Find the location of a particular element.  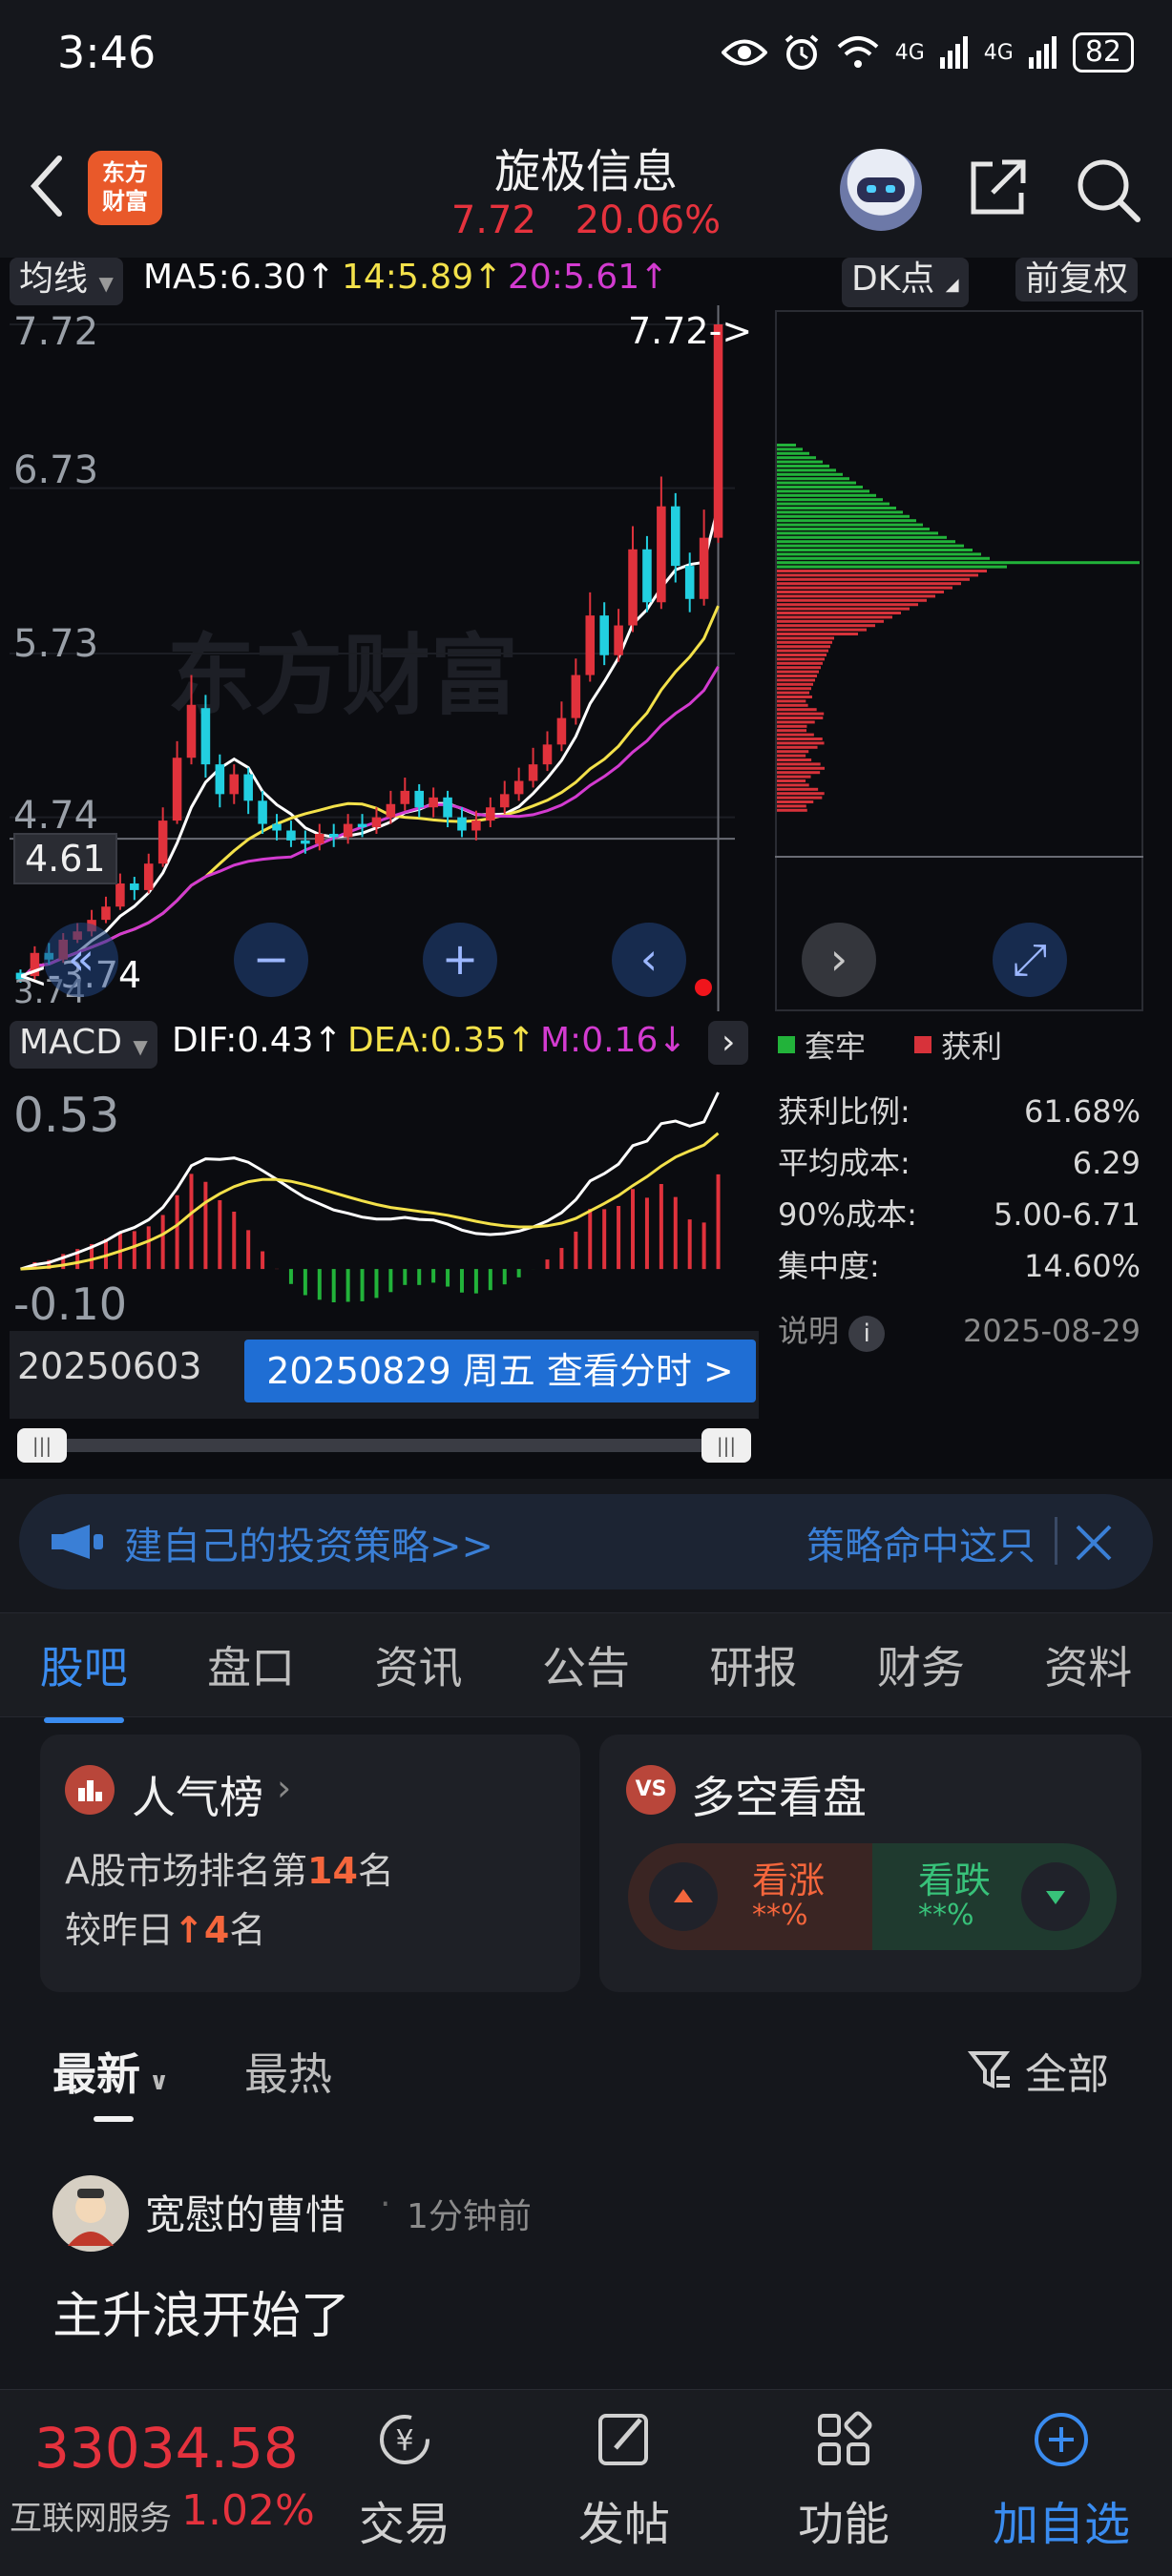

scroll-left-fast-button: « is located at coordinates (81, 960).